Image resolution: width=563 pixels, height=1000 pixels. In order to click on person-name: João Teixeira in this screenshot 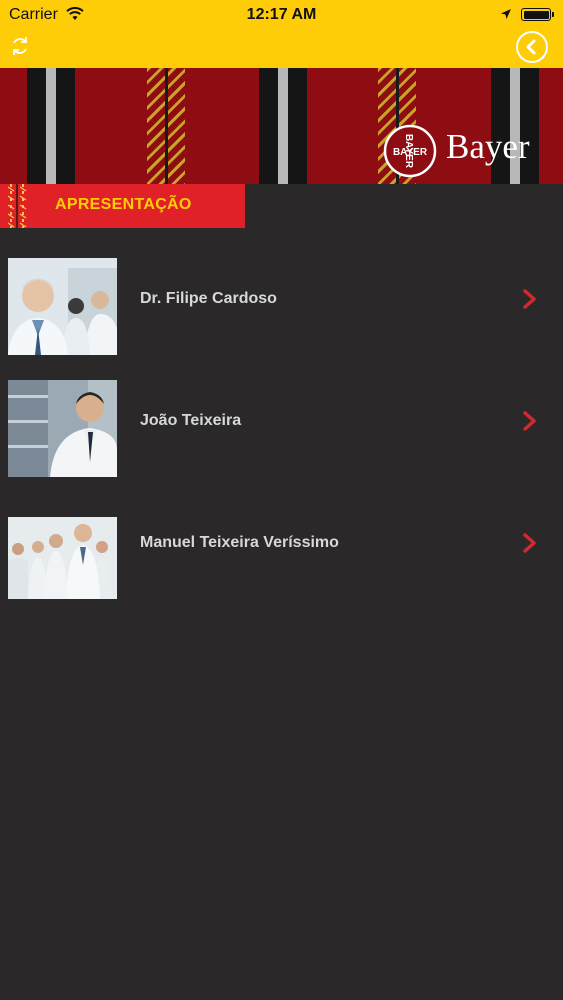, I will do `click(191, 420)`.